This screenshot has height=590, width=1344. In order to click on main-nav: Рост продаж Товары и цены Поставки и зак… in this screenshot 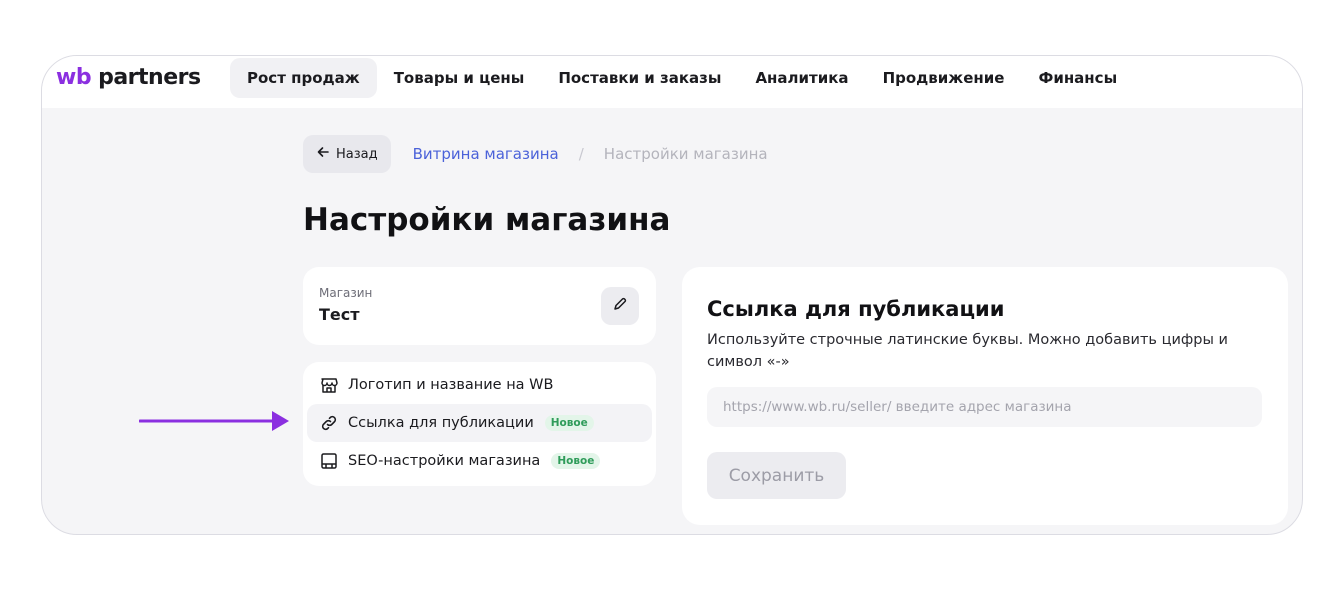, I will do `click(682, 78)`.